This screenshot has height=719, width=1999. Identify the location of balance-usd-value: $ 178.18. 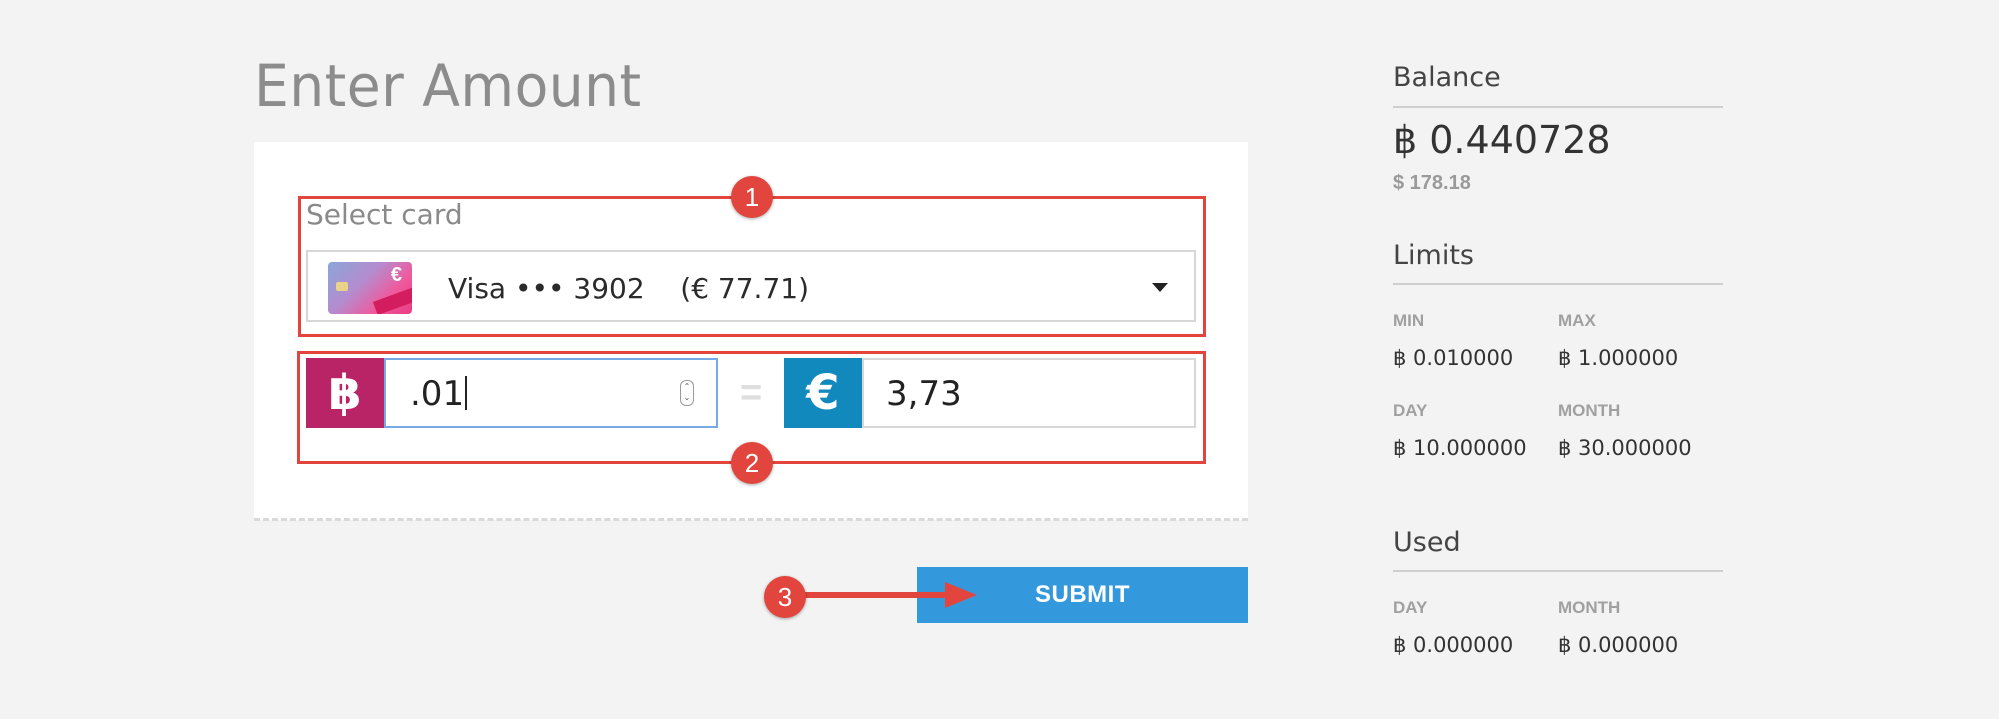
(1432, 183).